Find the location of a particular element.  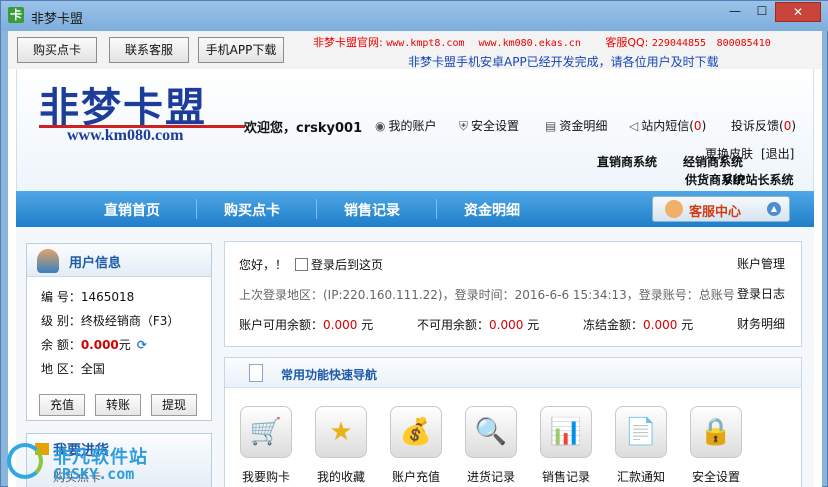

user-level-label: 级 别： is located at coordinates (61, 321).